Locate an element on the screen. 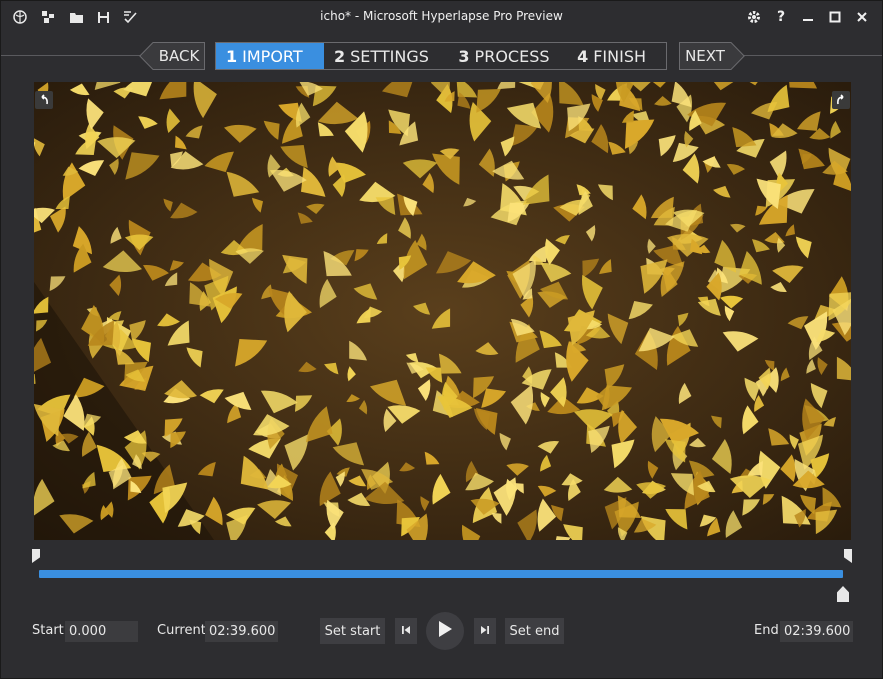 The image size is (883, 679). set-start-button: Set start is located at coordinates (352, 631).